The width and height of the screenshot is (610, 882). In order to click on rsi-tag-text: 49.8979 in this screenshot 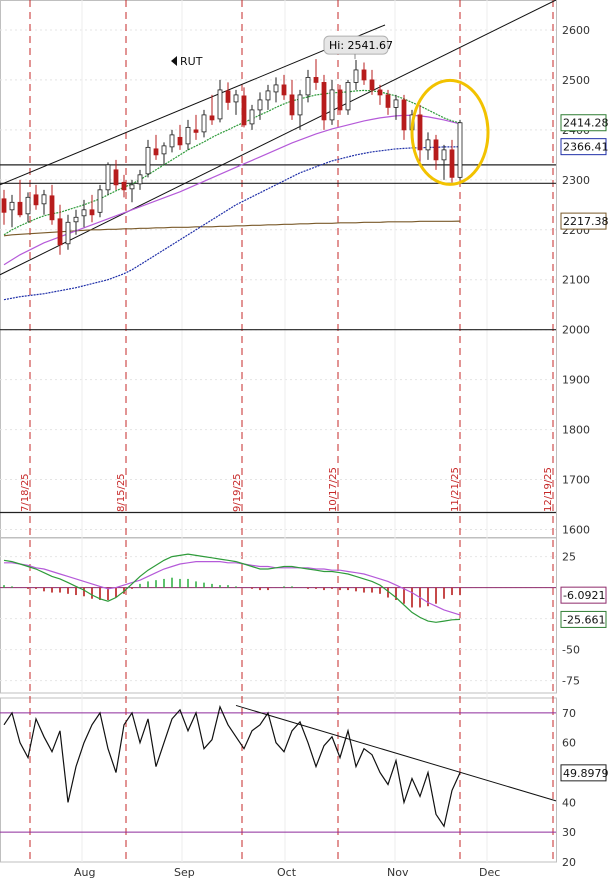, I will do `click(586, 773)`.